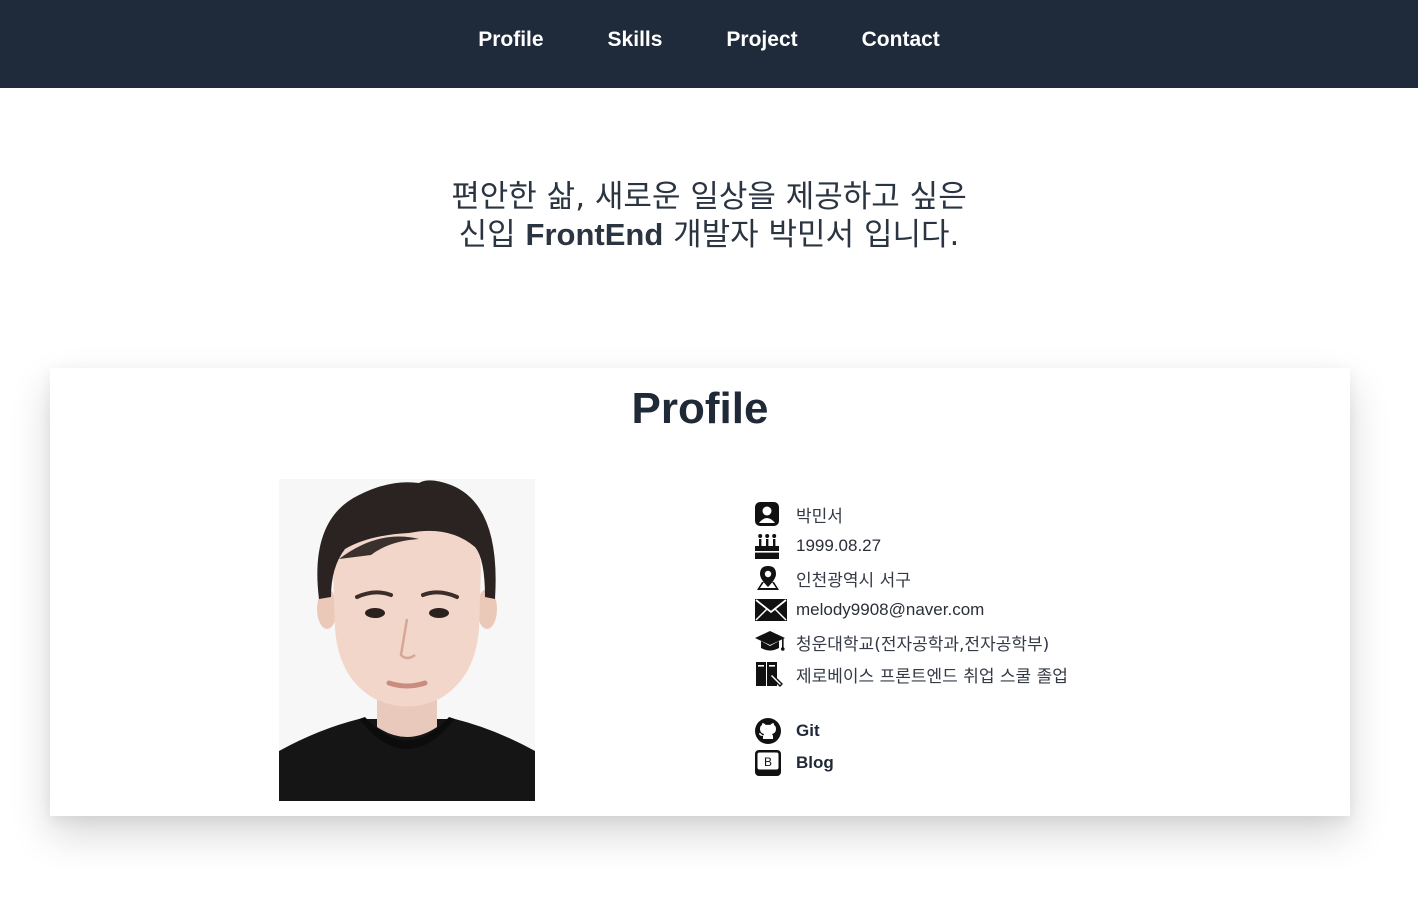 The width and height of the screenshot is (1418, 919). I want to click on info-email: melody9908@naver.com, so click(890, 609).